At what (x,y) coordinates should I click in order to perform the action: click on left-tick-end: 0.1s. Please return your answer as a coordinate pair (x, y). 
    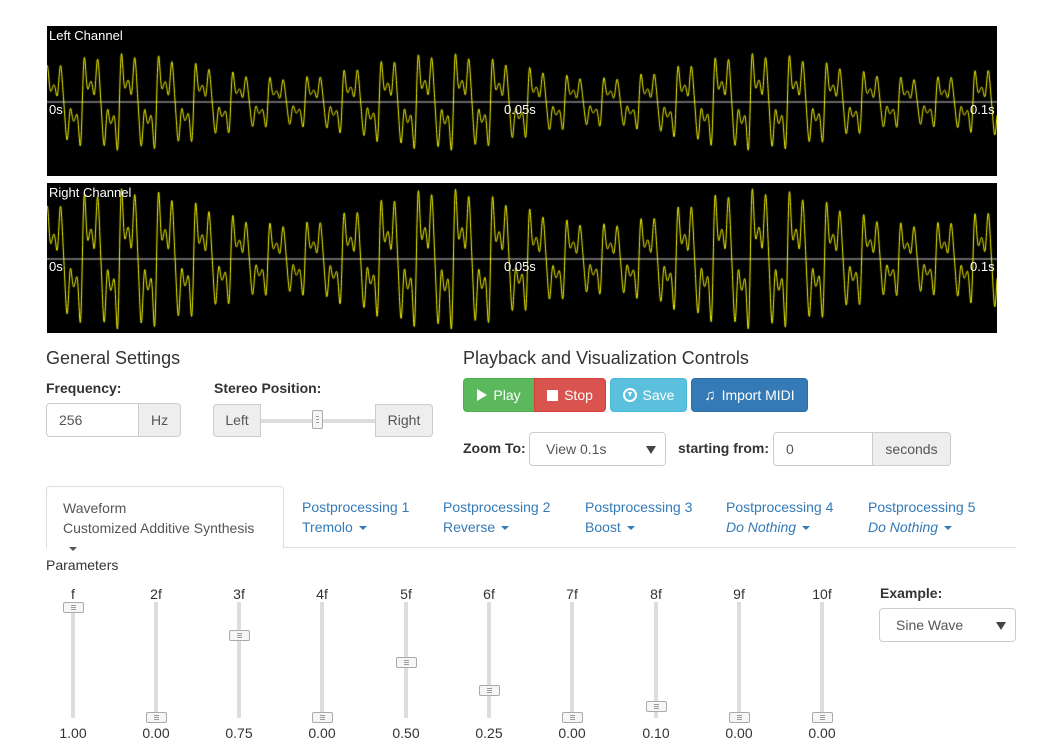
    Looking at the image, I should click on (982, 109).